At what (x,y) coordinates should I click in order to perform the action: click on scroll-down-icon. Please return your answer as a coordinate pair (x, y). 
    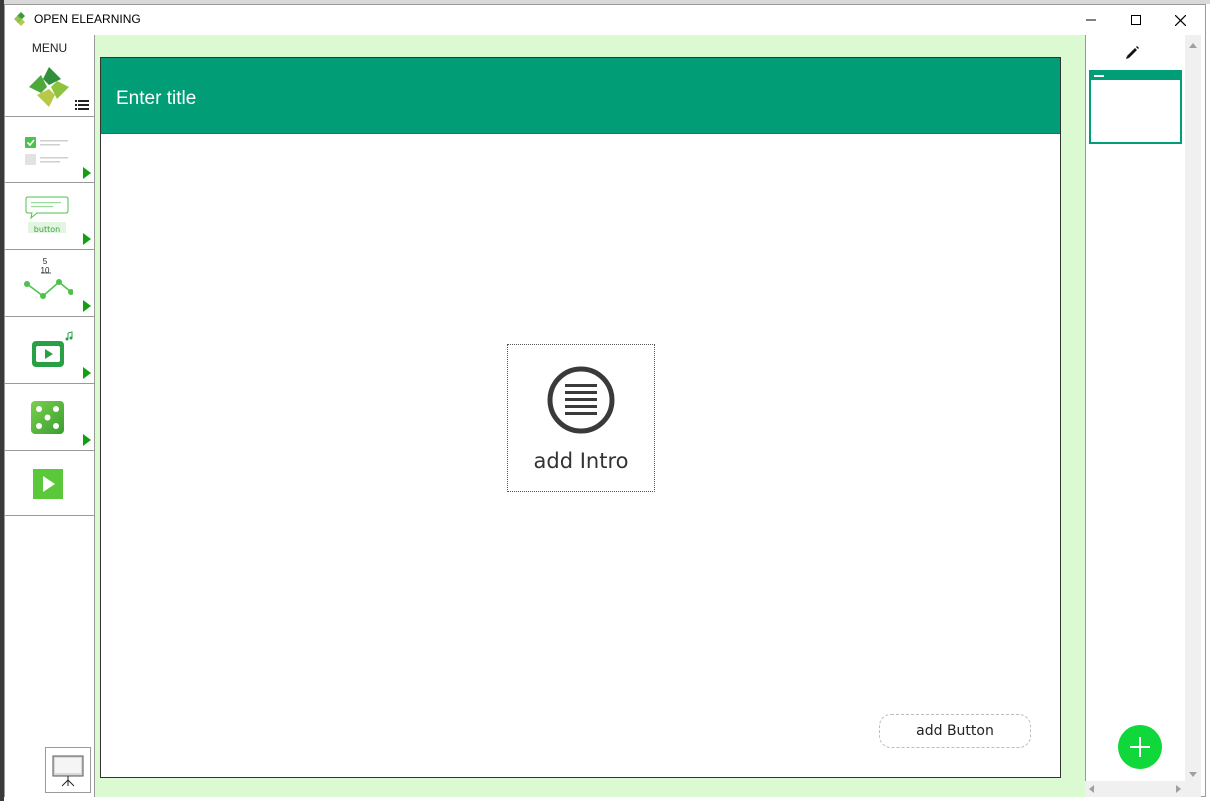
    Looking at the image, I should click on (1193, 774).